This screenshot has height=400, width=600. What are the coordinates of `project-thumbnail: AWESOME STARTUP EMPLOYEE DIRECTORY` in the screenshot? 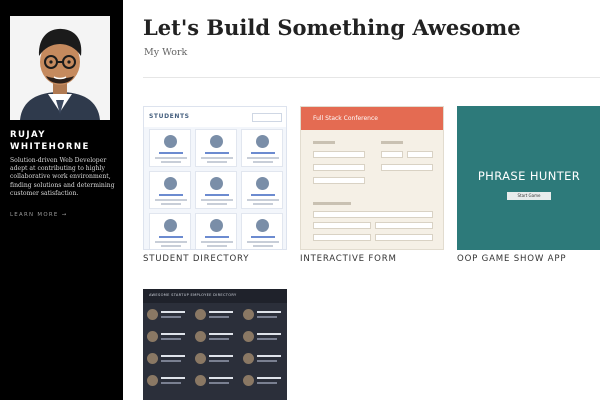 It's located at (215, 344).